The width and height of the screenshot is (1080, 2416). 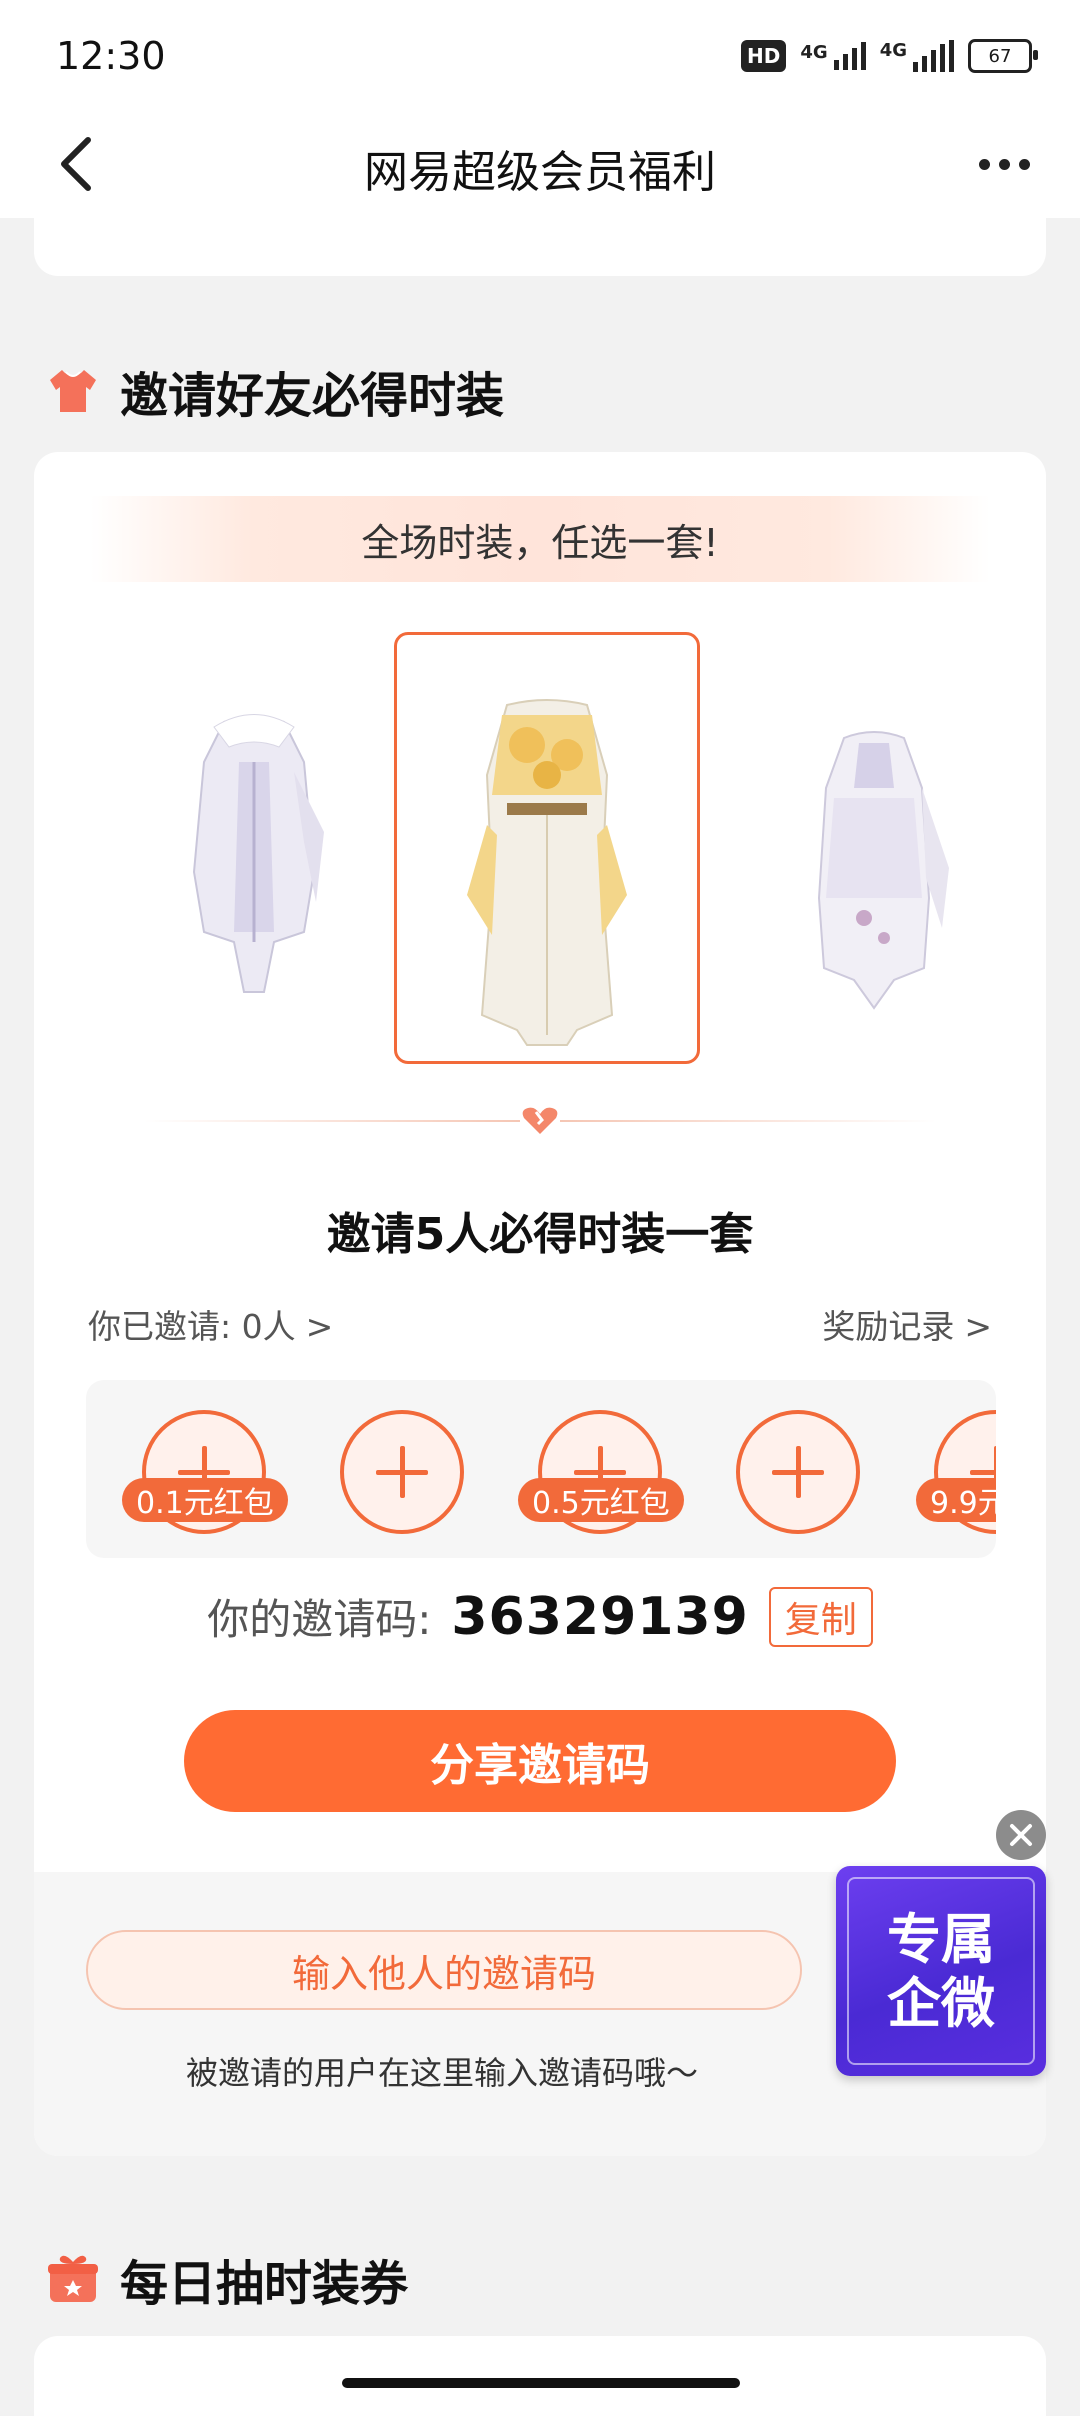 I want to click on input-hint: 被邀请的用户在这里输入邀请码哦～, so click(x=441, y=2073).